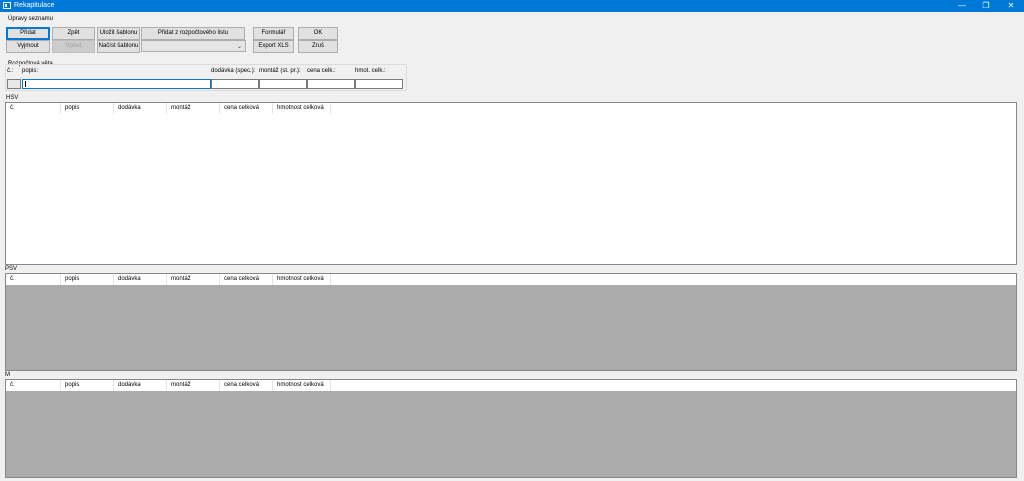 Image resolution: width=1024 pixels, height=481 pixels. I want to click on no-label: č.:, so click(10, 71).